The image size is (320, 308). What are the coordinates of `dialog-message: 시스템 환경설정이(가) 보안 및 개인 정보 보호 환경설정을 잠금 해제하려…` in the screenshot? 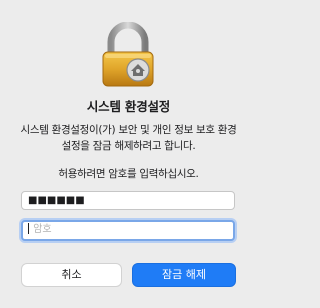 It's located at (128, 138).